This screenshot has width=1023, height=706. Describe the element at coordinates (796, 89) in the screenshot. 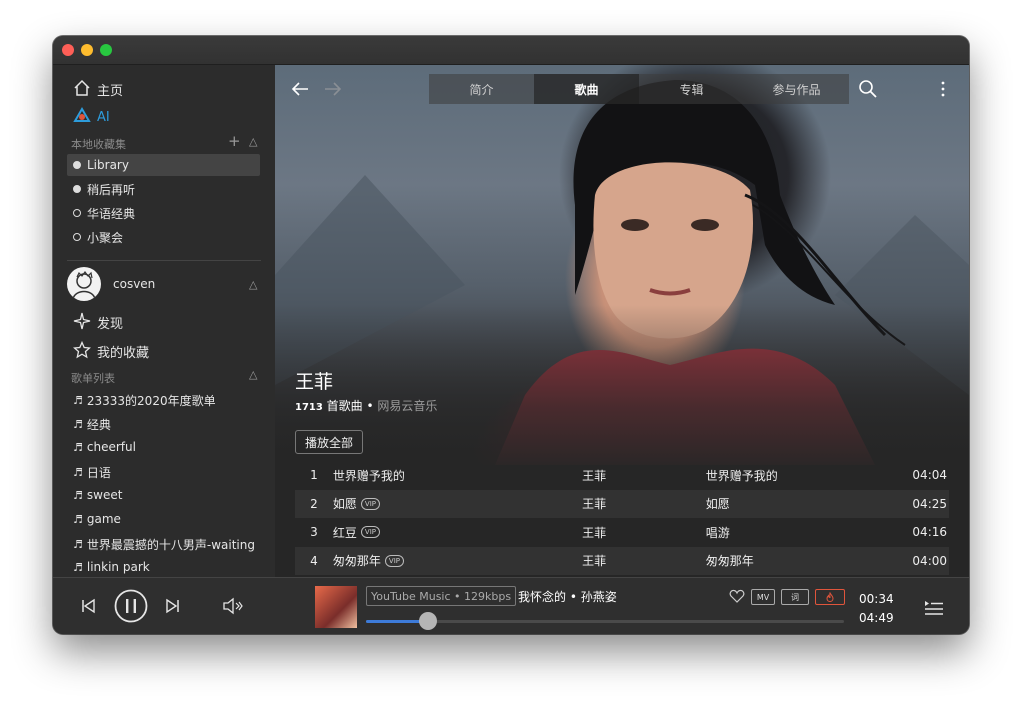

I see `tab-contributions: 参与作品` at that location.